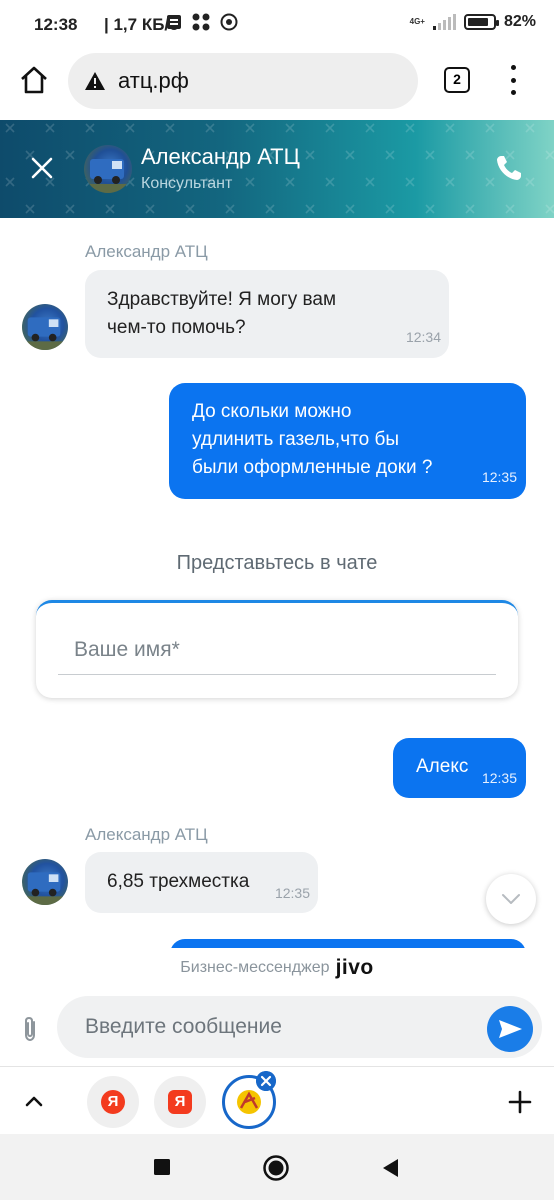 The height and width of the screenshot is (1200, 554). What do you see at coordinates (174, 22) in the screenshot?
I see `sim-card-icon` at bounding box center [174, 22].